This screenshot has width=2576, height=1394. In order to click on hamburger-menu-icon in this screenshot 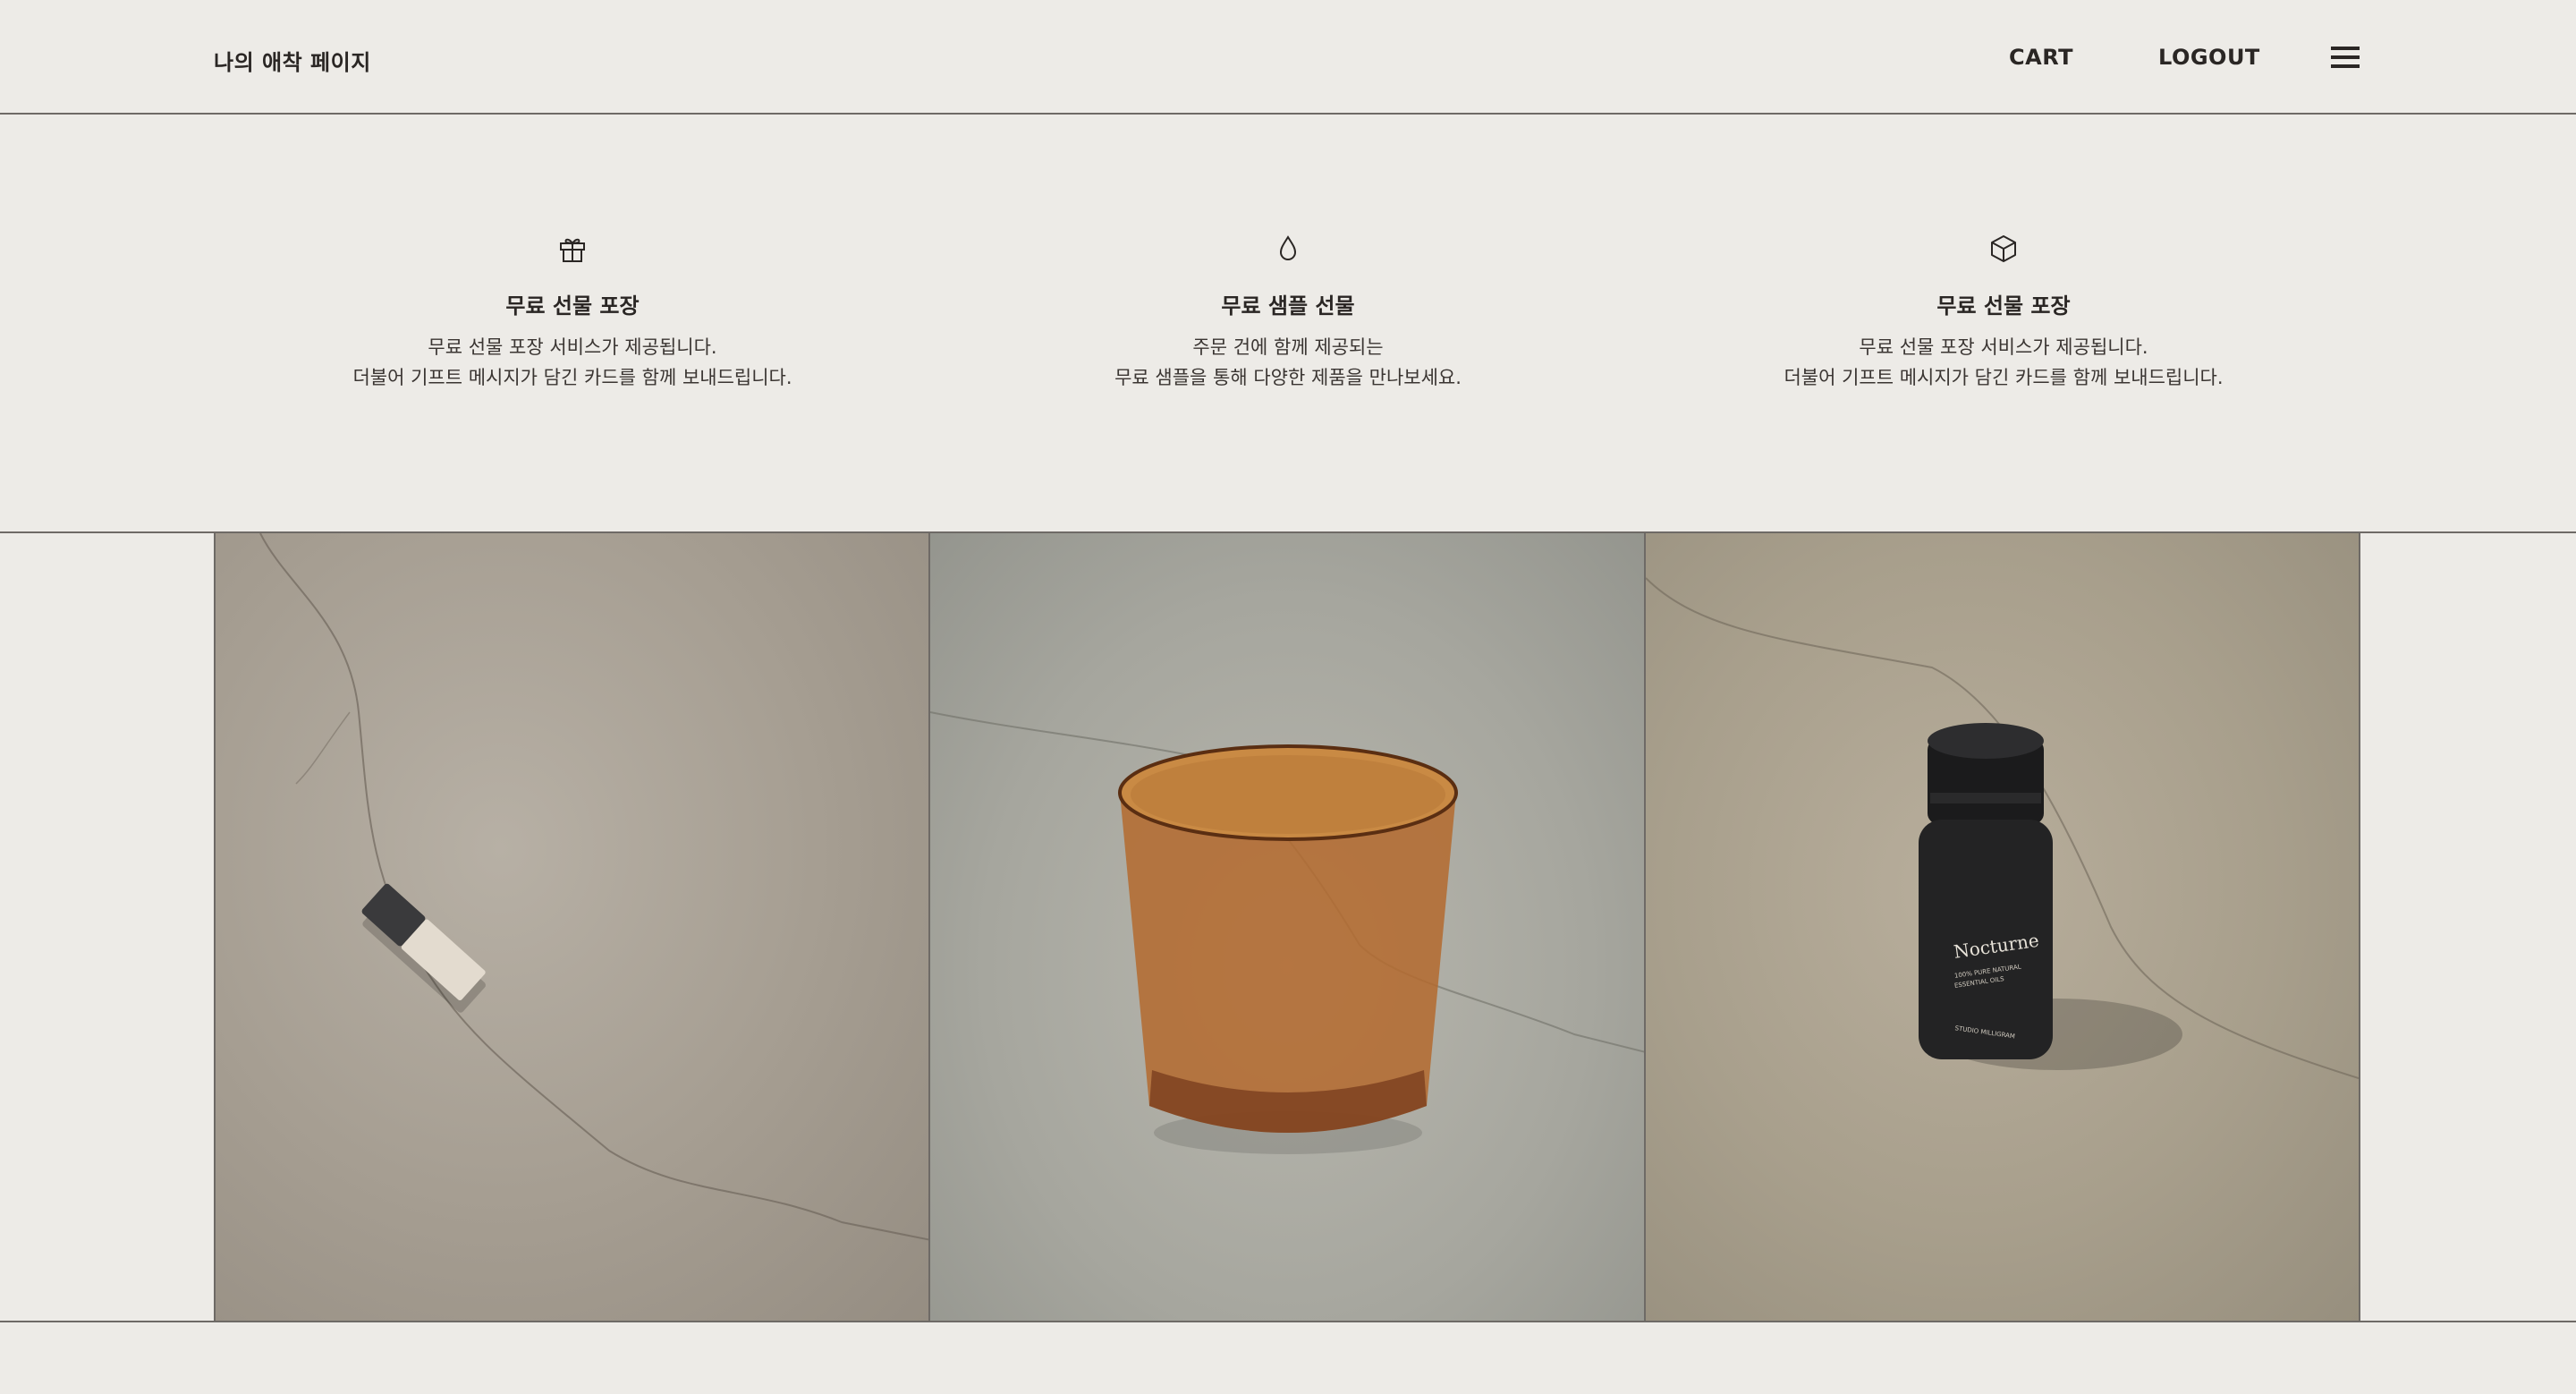, I will do `click(2345, 59)`.